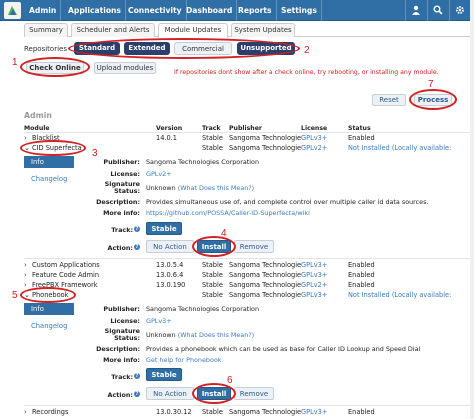  I want to click on annotation-number-6: 6, so click(230, 380).